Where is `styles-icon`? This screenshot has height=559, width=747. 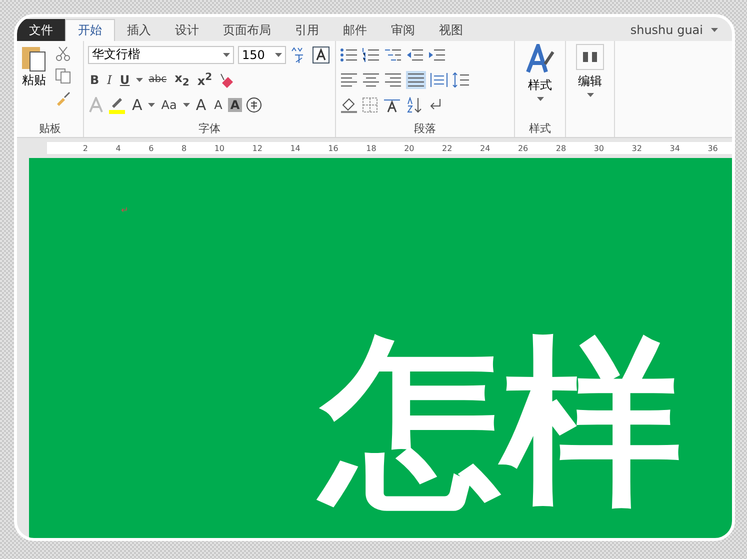 styles-icon is located at coordinates (540, 59).